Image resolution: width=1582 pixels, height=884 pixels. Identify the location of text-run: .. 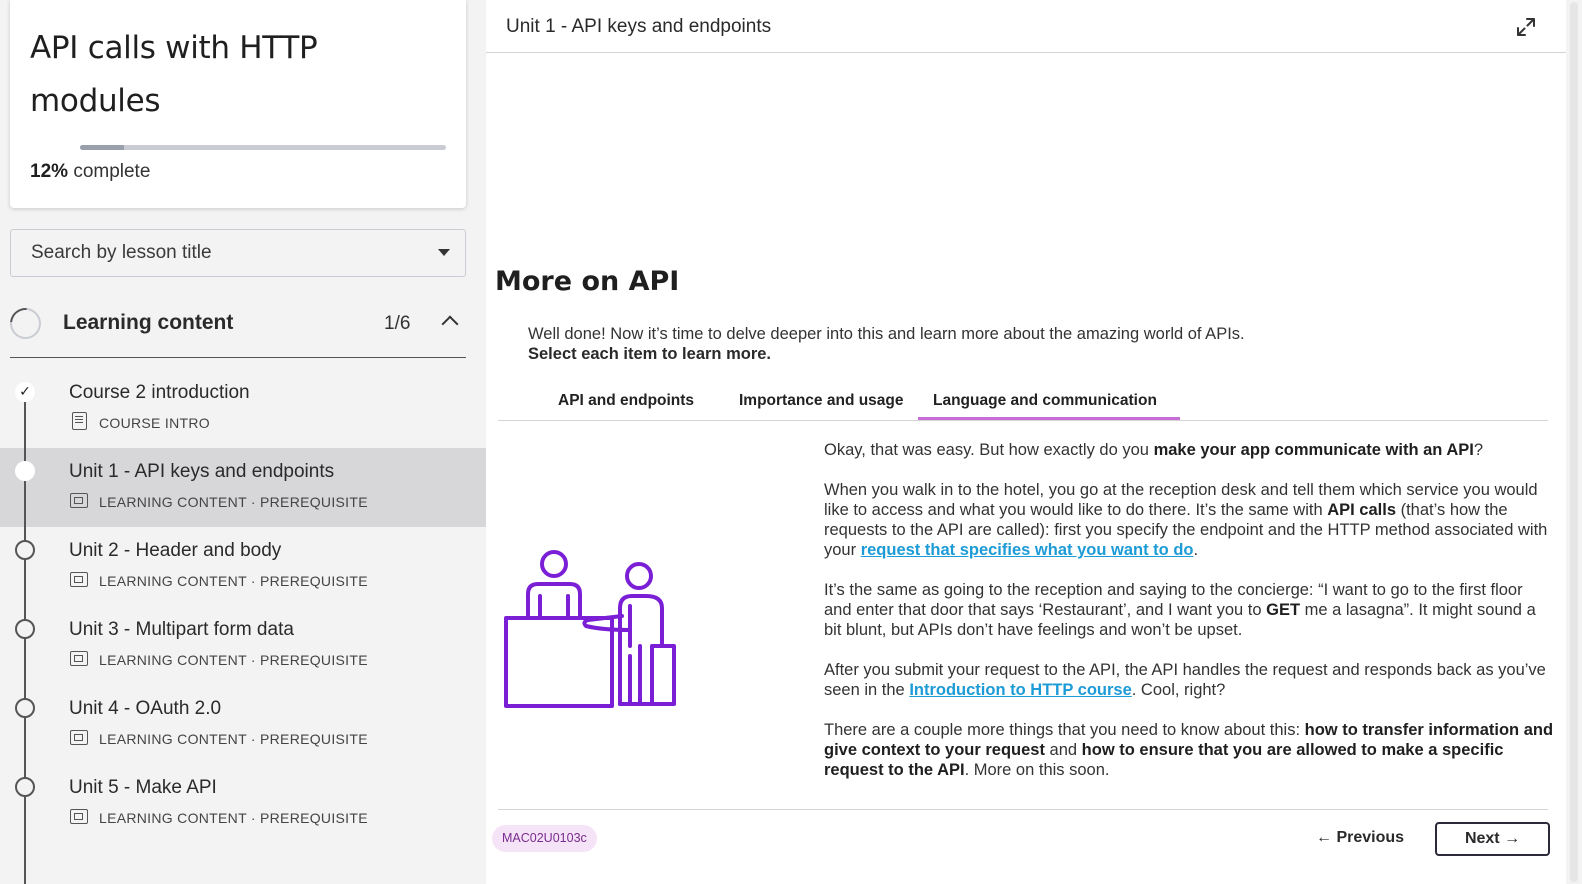
(1196, 550).